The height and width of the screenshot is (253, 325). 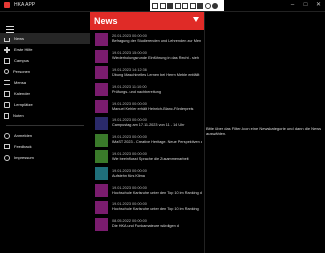 I want to click on sidebar-item-label: Campus, so click(x=21, y=60).